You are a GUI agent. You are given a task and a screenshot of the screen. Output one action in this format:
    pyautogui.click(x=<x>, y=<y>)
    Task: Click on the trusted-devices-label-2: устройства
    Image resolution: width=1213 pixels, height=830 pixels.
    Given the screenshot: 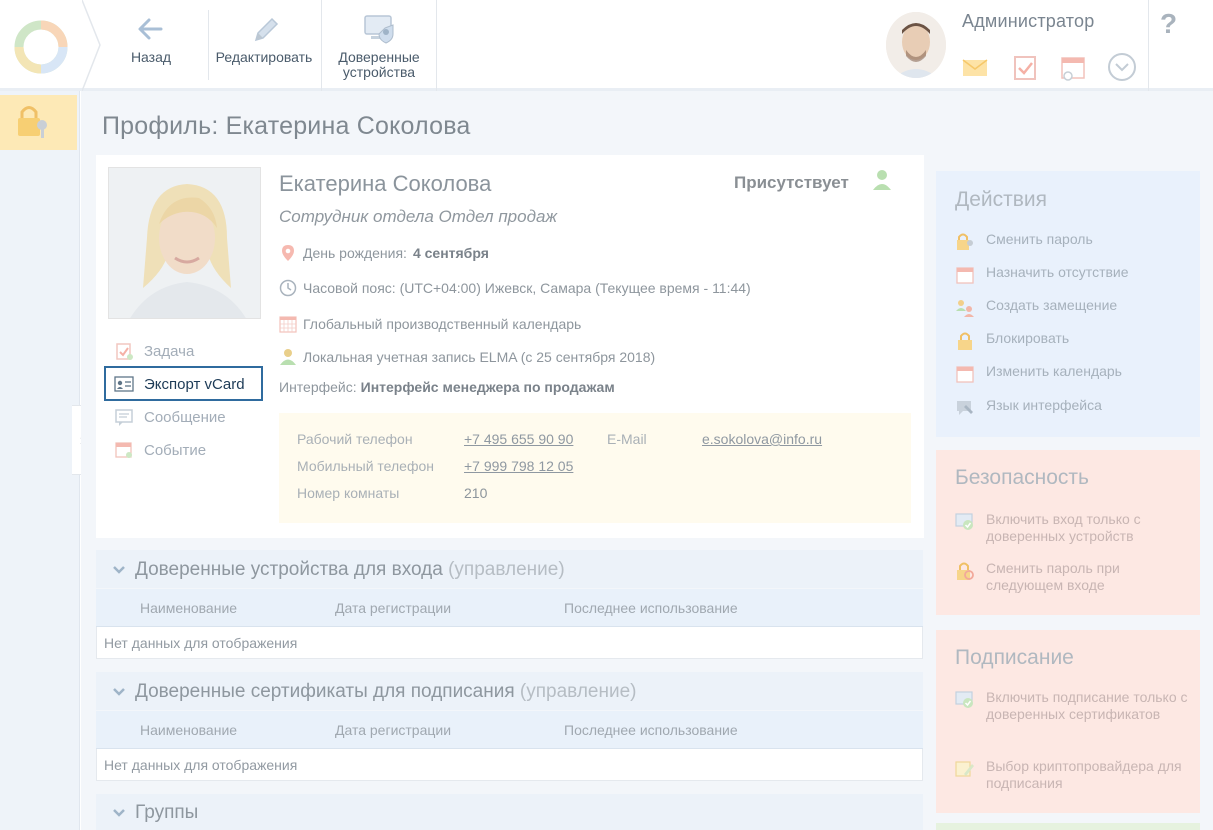 What is the action you would take?
    pyautogui.click(x=379, y=72)
    